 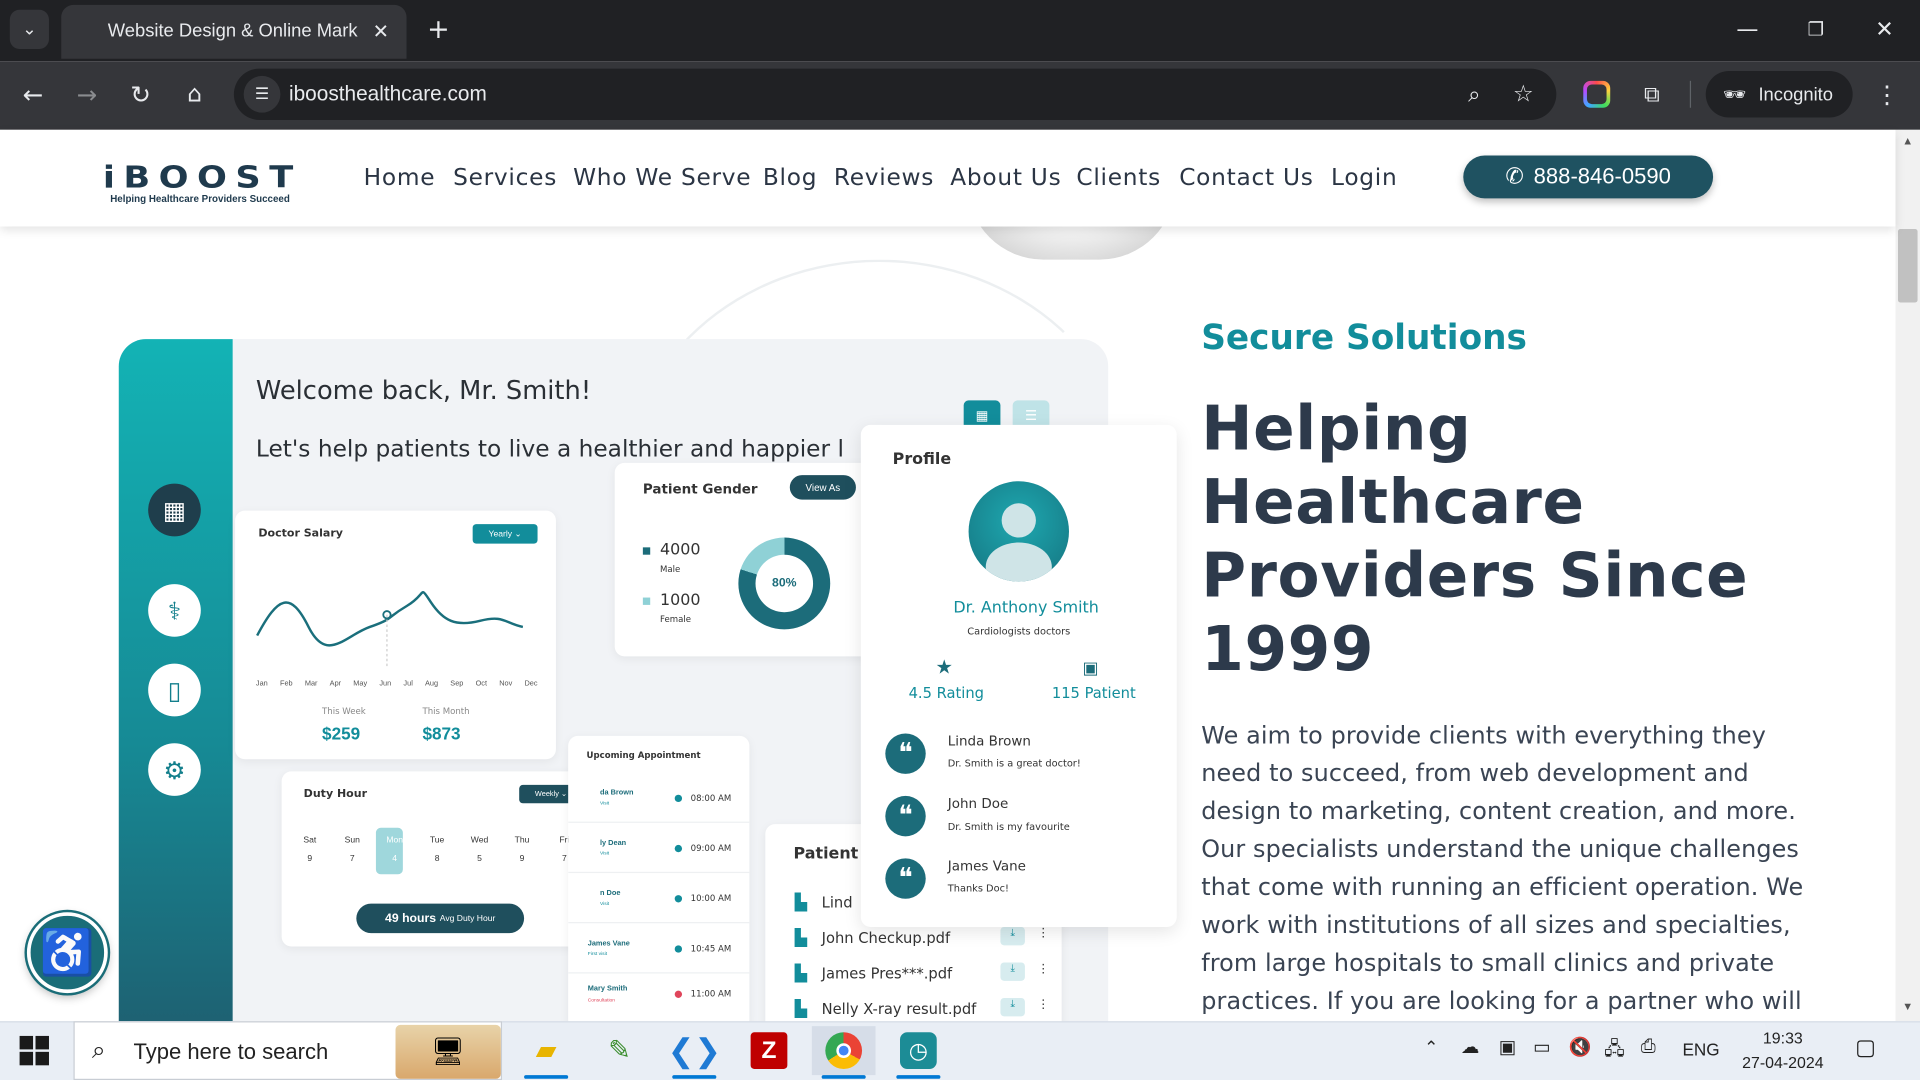 I want to click on file-row: ▙ James Pres***.pdf ⤓ ⋮, so click(x=928, y=973).